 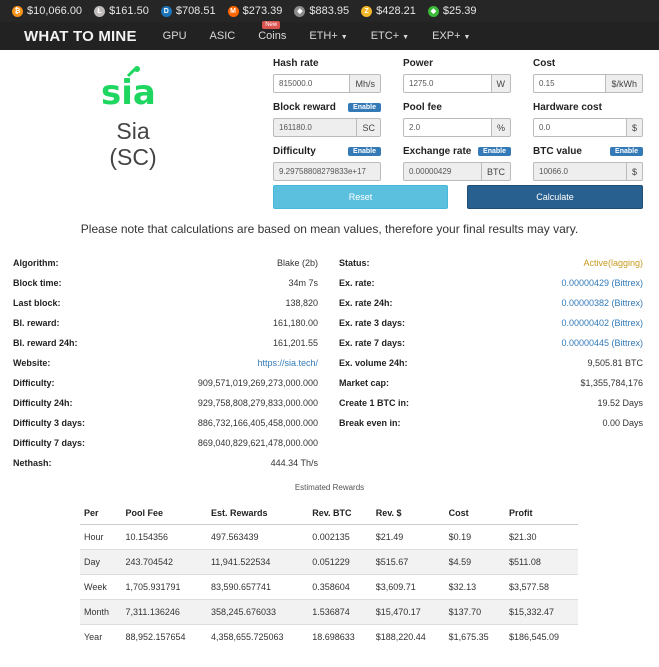 What do you see at coordinates (287, 363) in the screenshot?
I see `stat-link: https://sia.tech/` at bounding box center [287, 363].